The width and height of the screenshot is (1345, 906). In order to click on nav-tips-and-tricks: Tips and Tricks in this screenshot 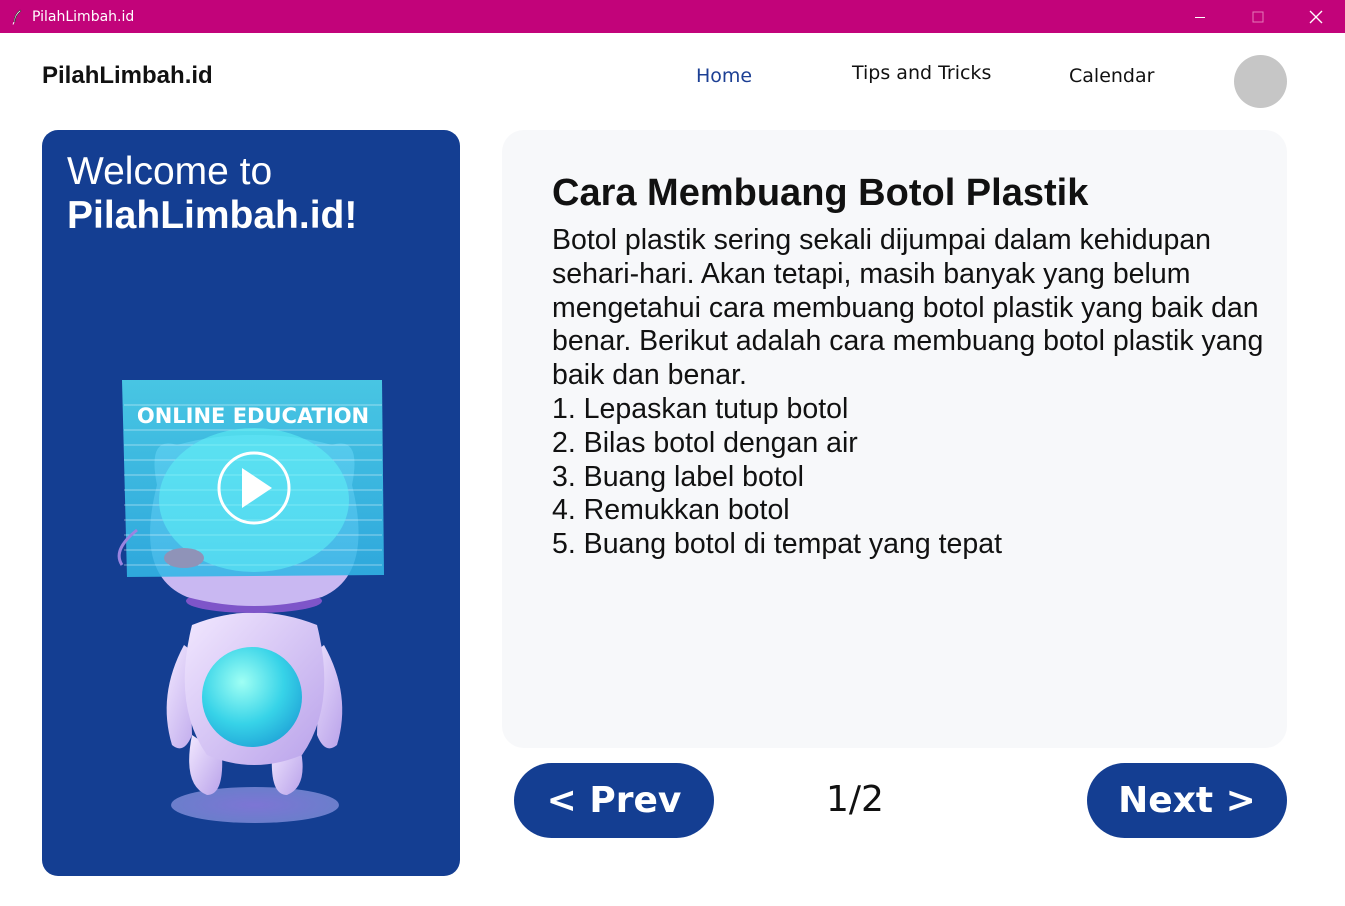, I will do `click(921, 73)`.